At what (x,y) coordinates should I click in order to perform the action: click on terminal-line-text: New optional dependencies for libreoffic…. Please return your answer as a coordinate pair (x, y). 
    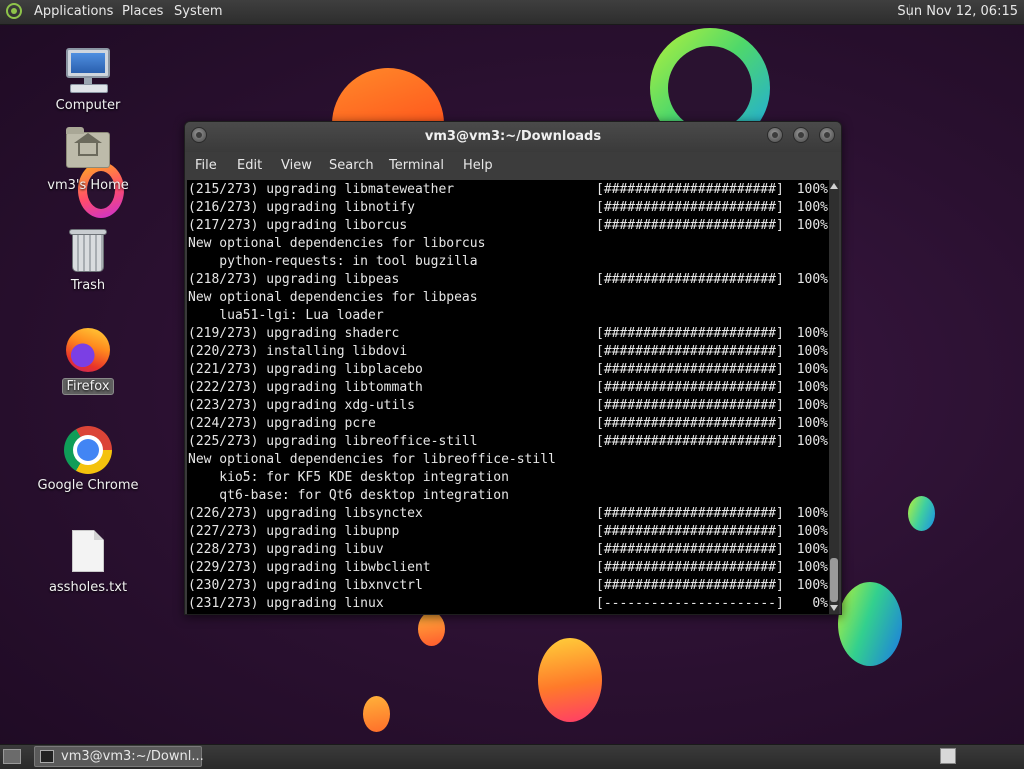
    Looking at the image, I should click on (372, 459).